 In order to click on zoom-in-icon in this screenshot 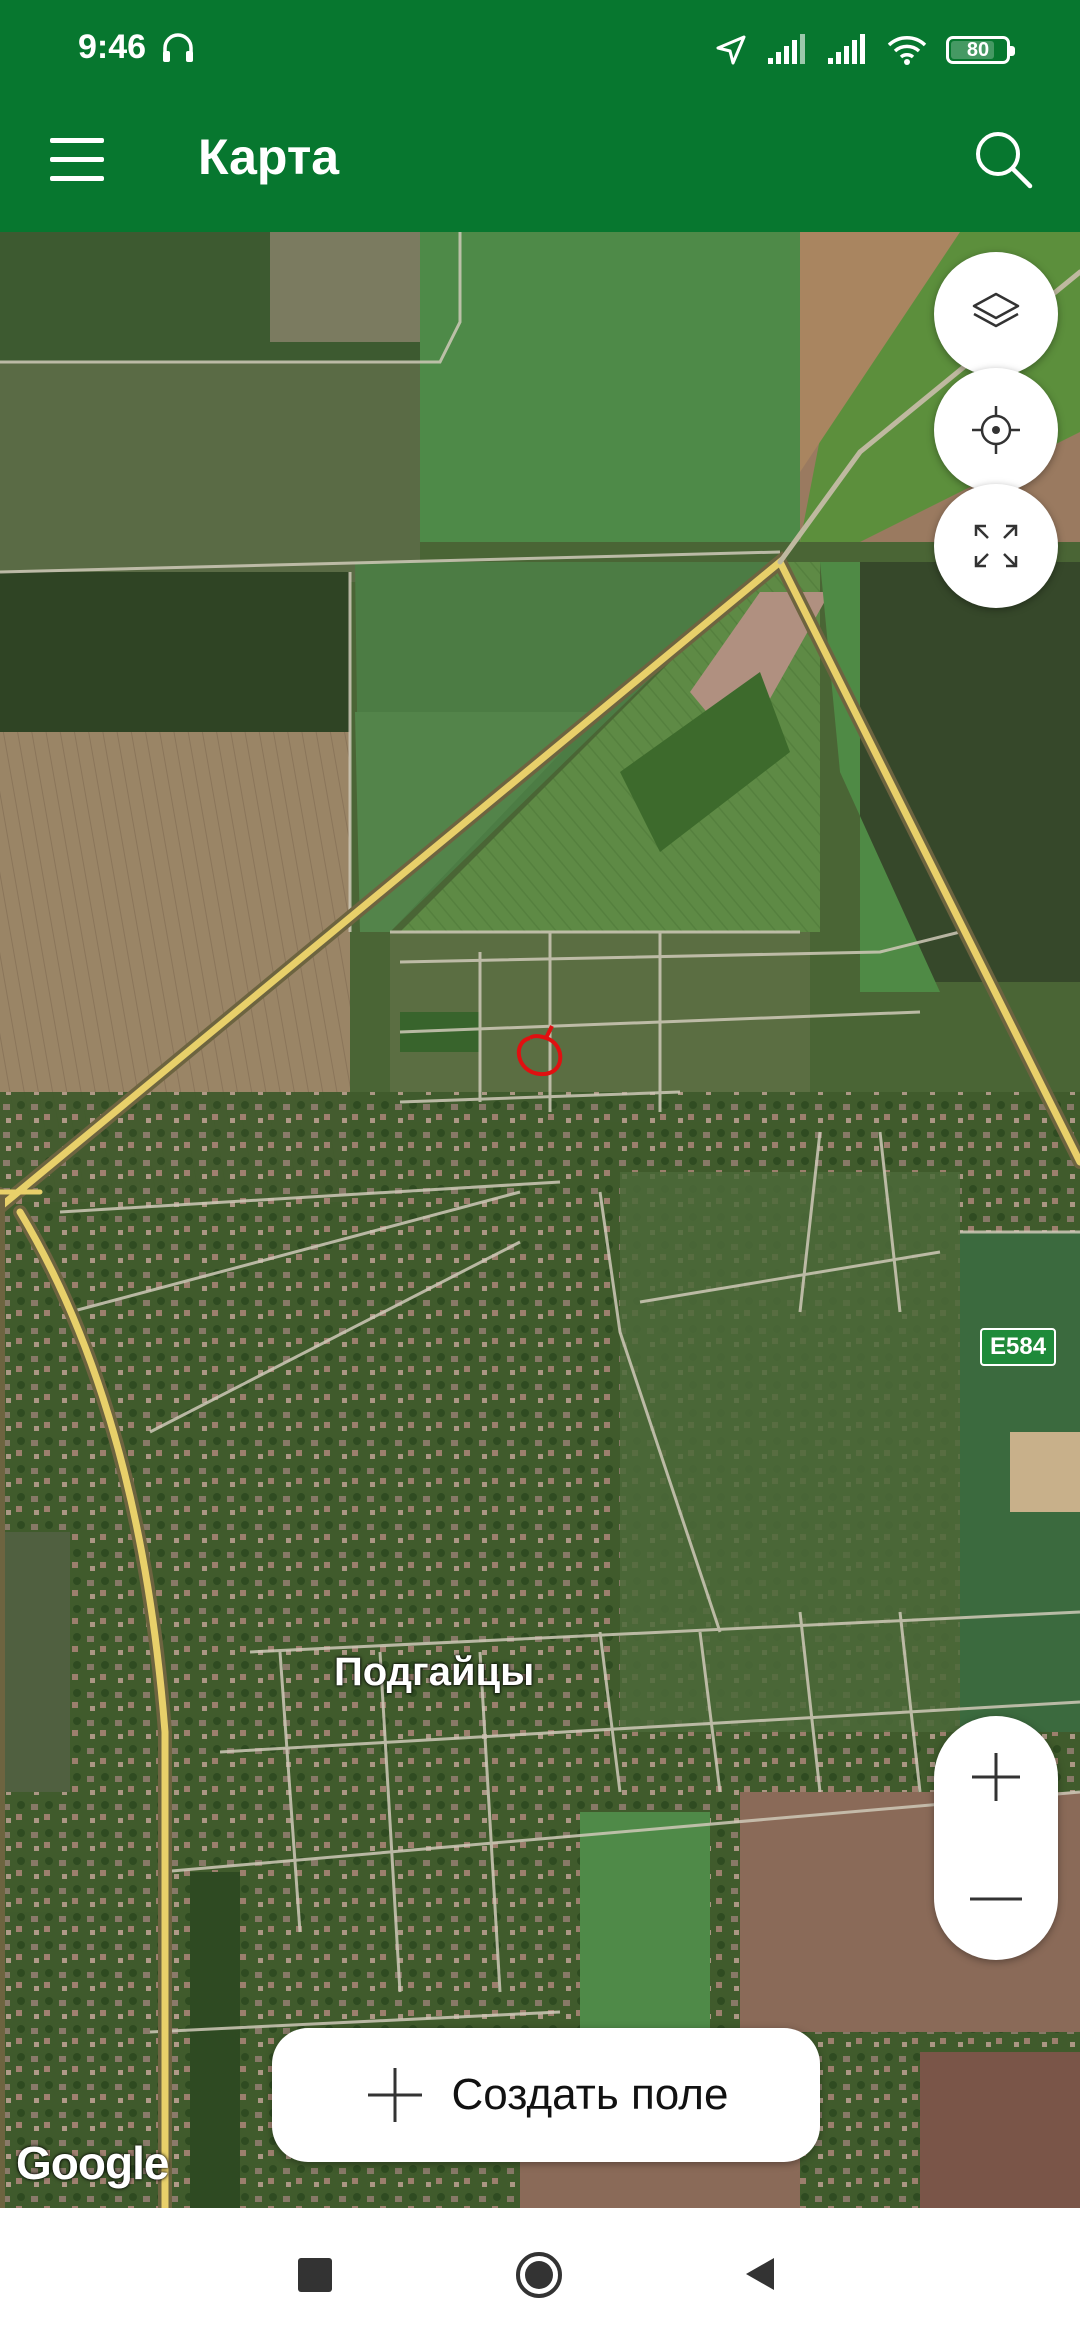, I will do `click(996, 1777)`.